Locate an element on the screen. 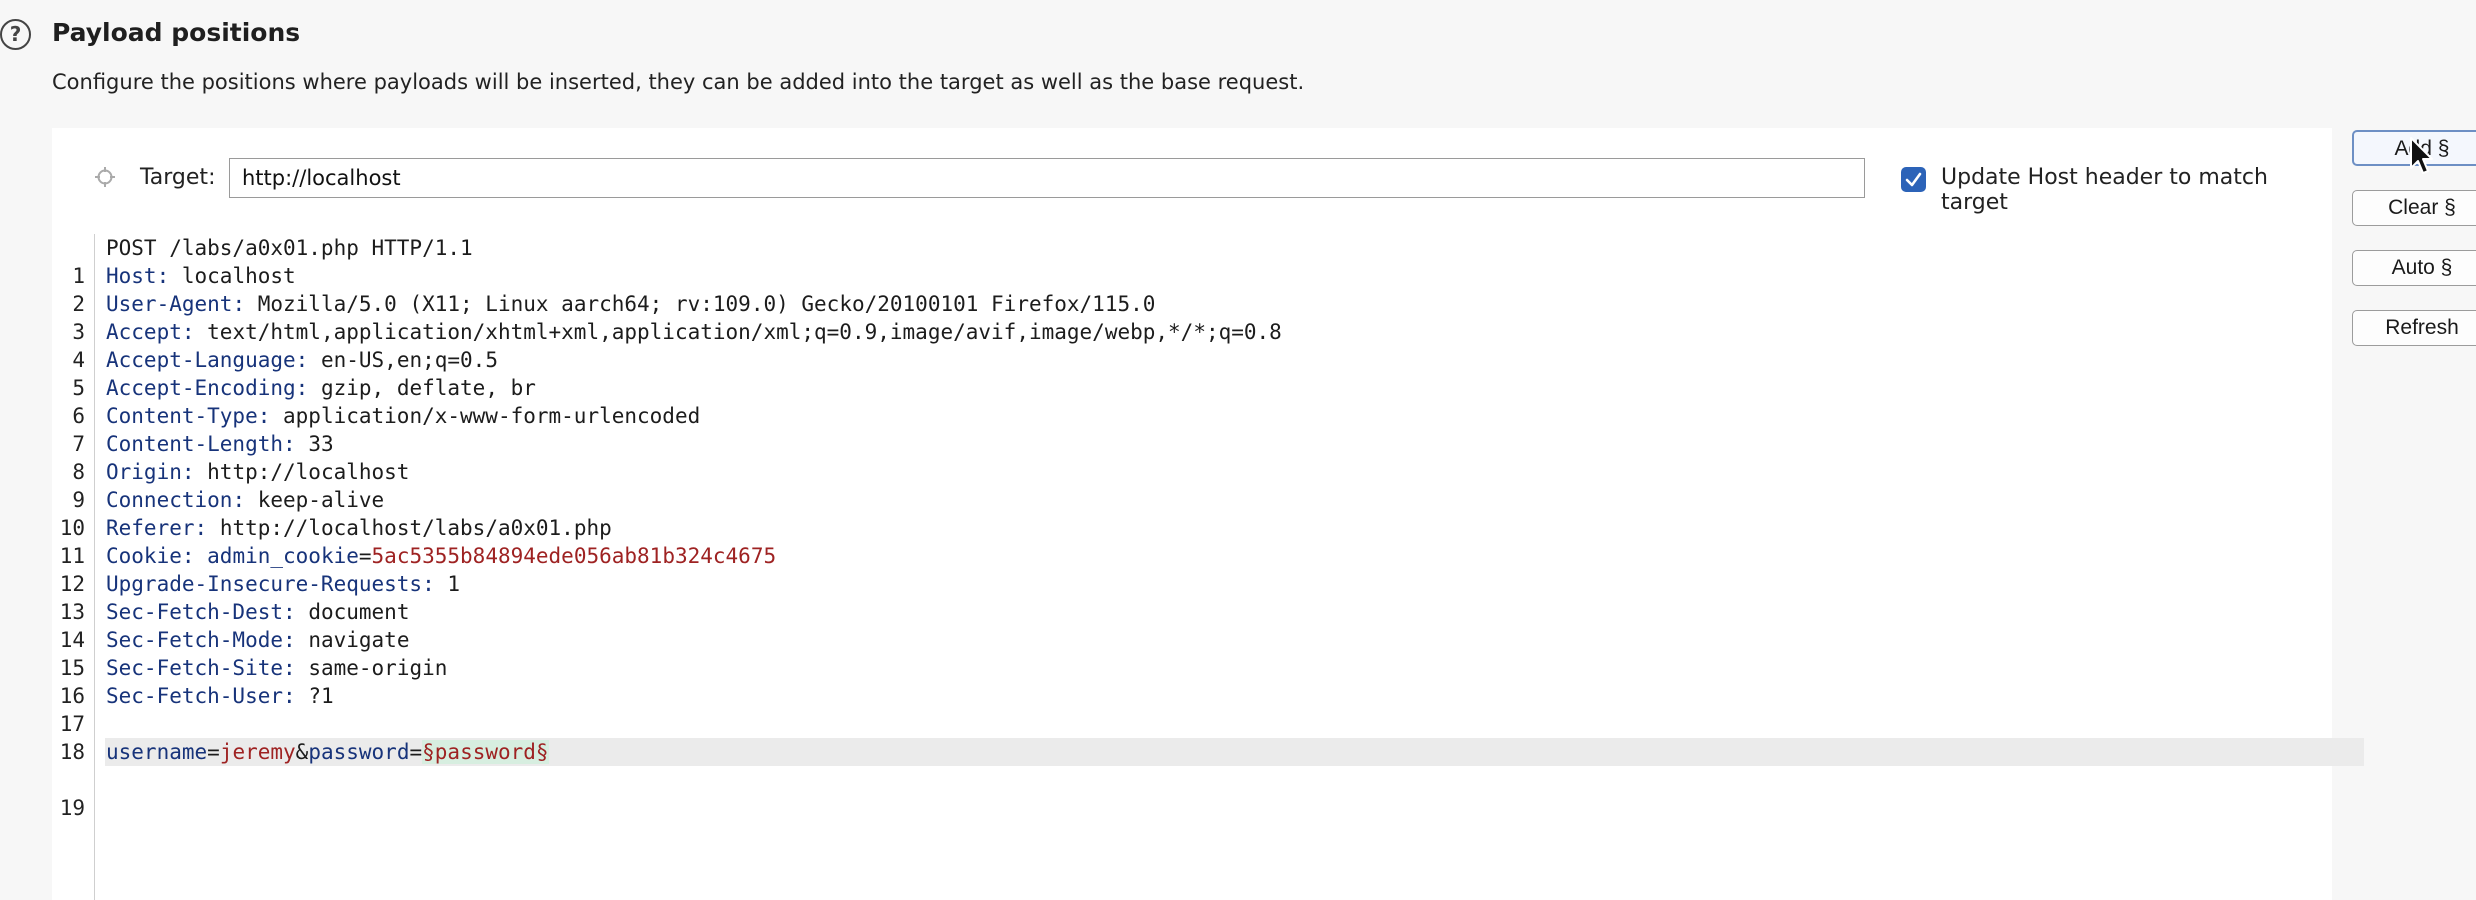 This screenshot has height=900, width=2476. header-line: 2 Host: localhost is located at coordinates (1192, 289).